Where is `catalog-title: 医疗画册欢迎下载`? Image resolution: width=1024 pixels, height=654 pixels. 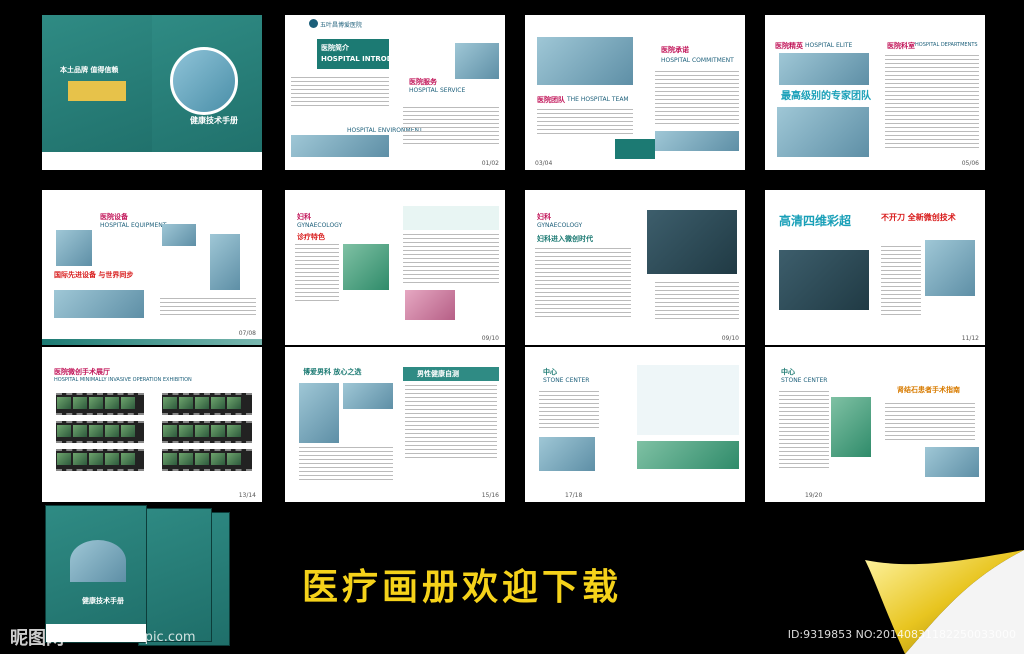 catalog-title: 医疗画册欢迎下载 is located at coordinates (462, 587).